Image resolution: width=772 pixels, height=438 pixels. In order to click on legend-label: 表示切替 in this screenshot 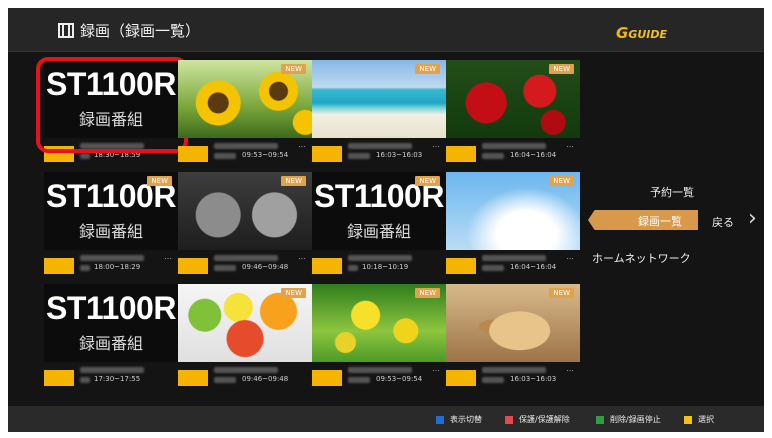, I will do `click(466, 419)`.